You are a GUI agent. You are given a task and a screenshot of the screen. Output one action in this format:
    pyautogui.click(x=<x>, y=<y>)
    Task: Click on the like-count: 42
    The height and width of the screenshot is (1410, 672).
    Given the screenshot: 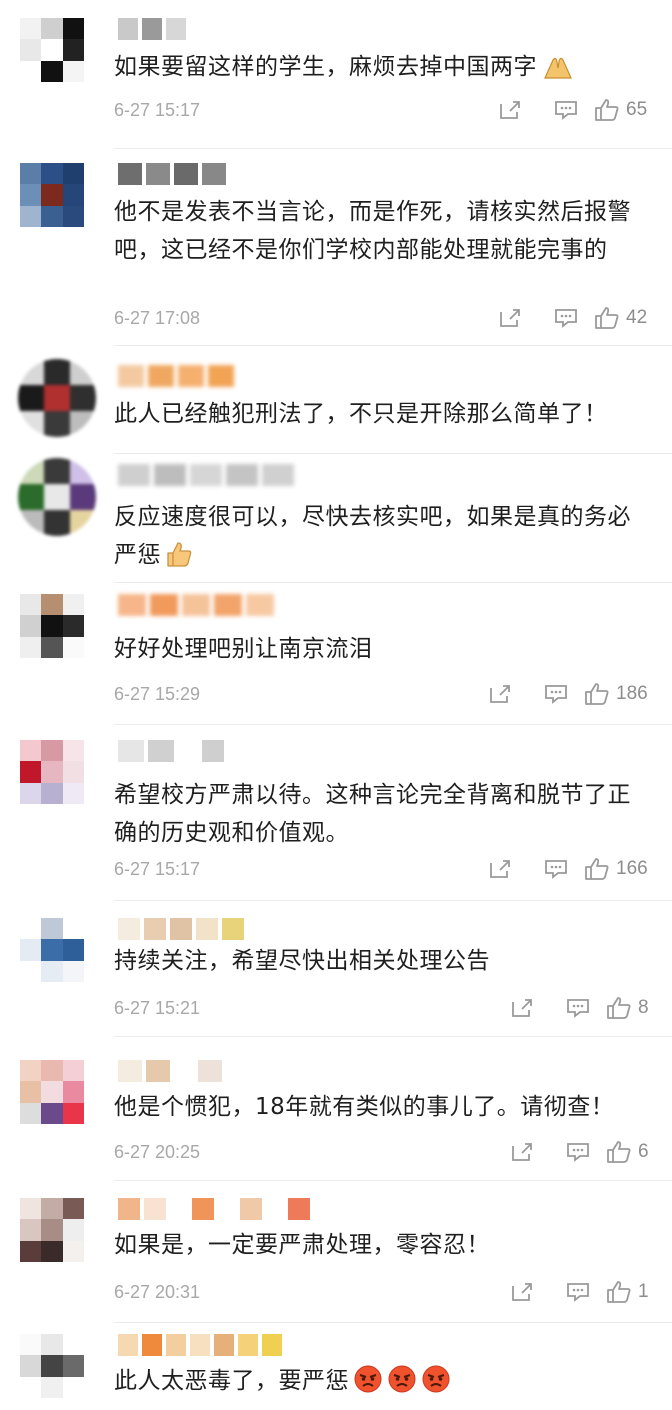 What is the action you would take?
    pyautogui.click(x=637, y=317)
    